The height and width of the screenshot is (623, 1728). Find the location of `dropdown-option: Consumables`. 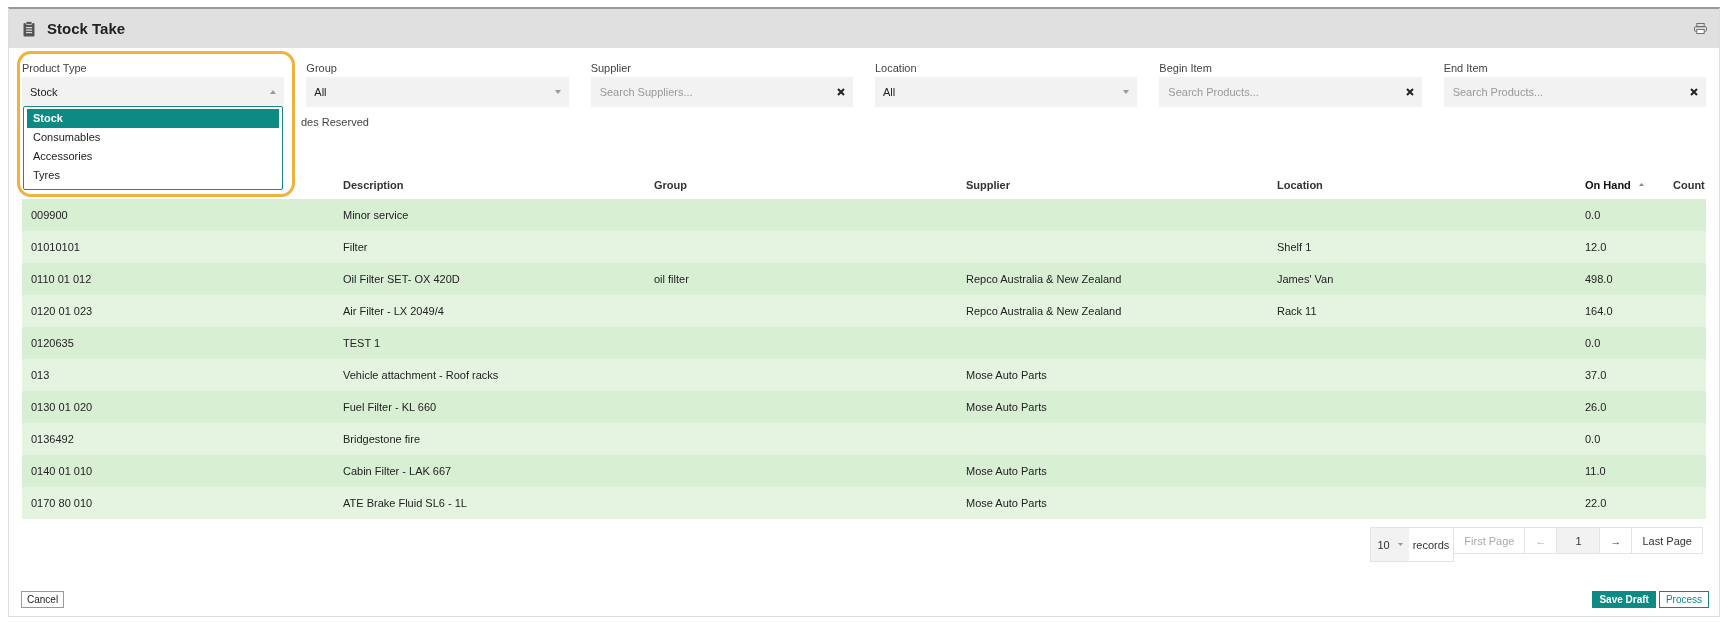

dropdown-option: Consumables is located at coordinates (153, 137).